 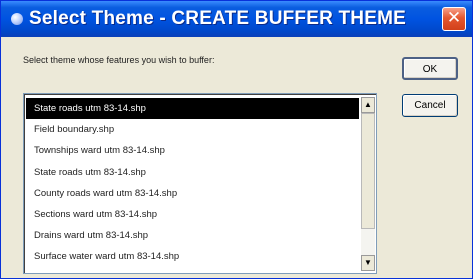 What do you see at coordinates (192, 256) in the screenshot?
I see `theme-list-item: Surface water ward utm 83-14.shp` at bounding box center [192, 256].